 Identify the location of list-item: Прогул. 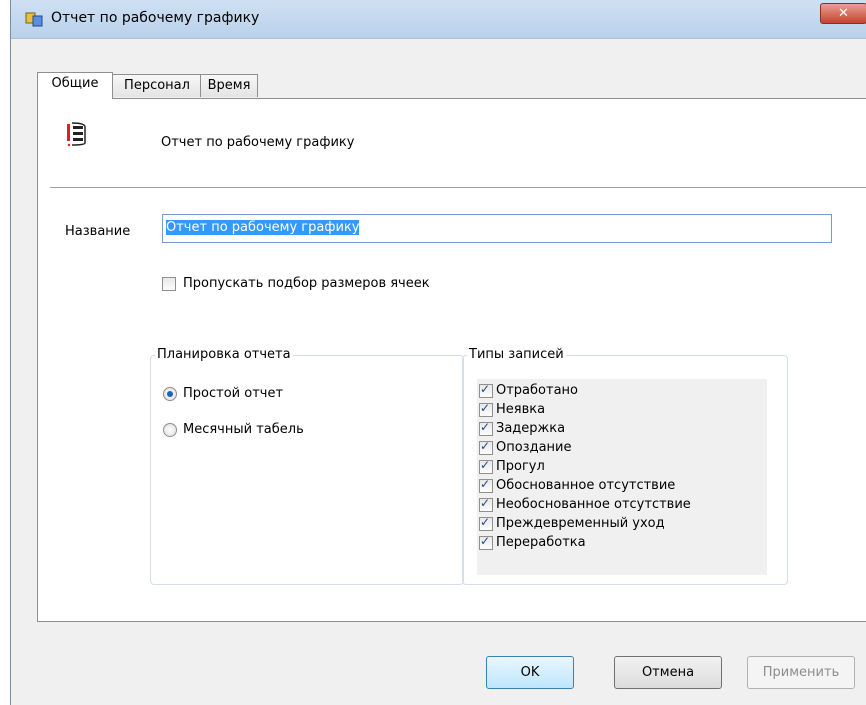
(512, 468).